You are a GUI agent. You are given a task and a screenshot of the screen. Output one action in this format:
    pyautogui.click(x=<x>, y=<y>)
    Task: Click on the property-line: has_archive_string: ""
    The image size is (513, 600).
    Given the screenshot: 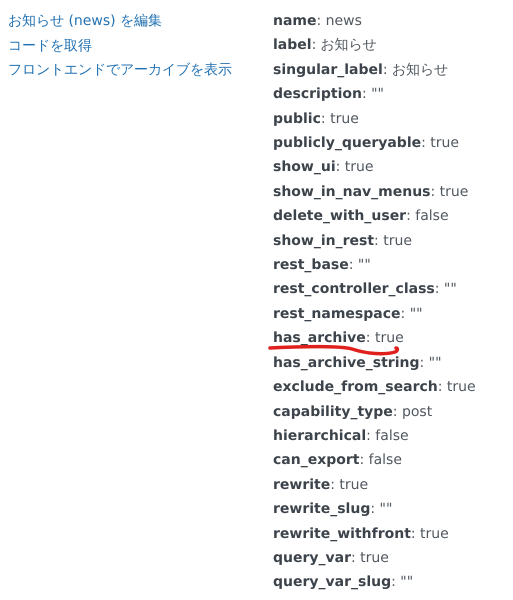 What is the action you would take?
    pyautogui.click(x=357, y=362)
    